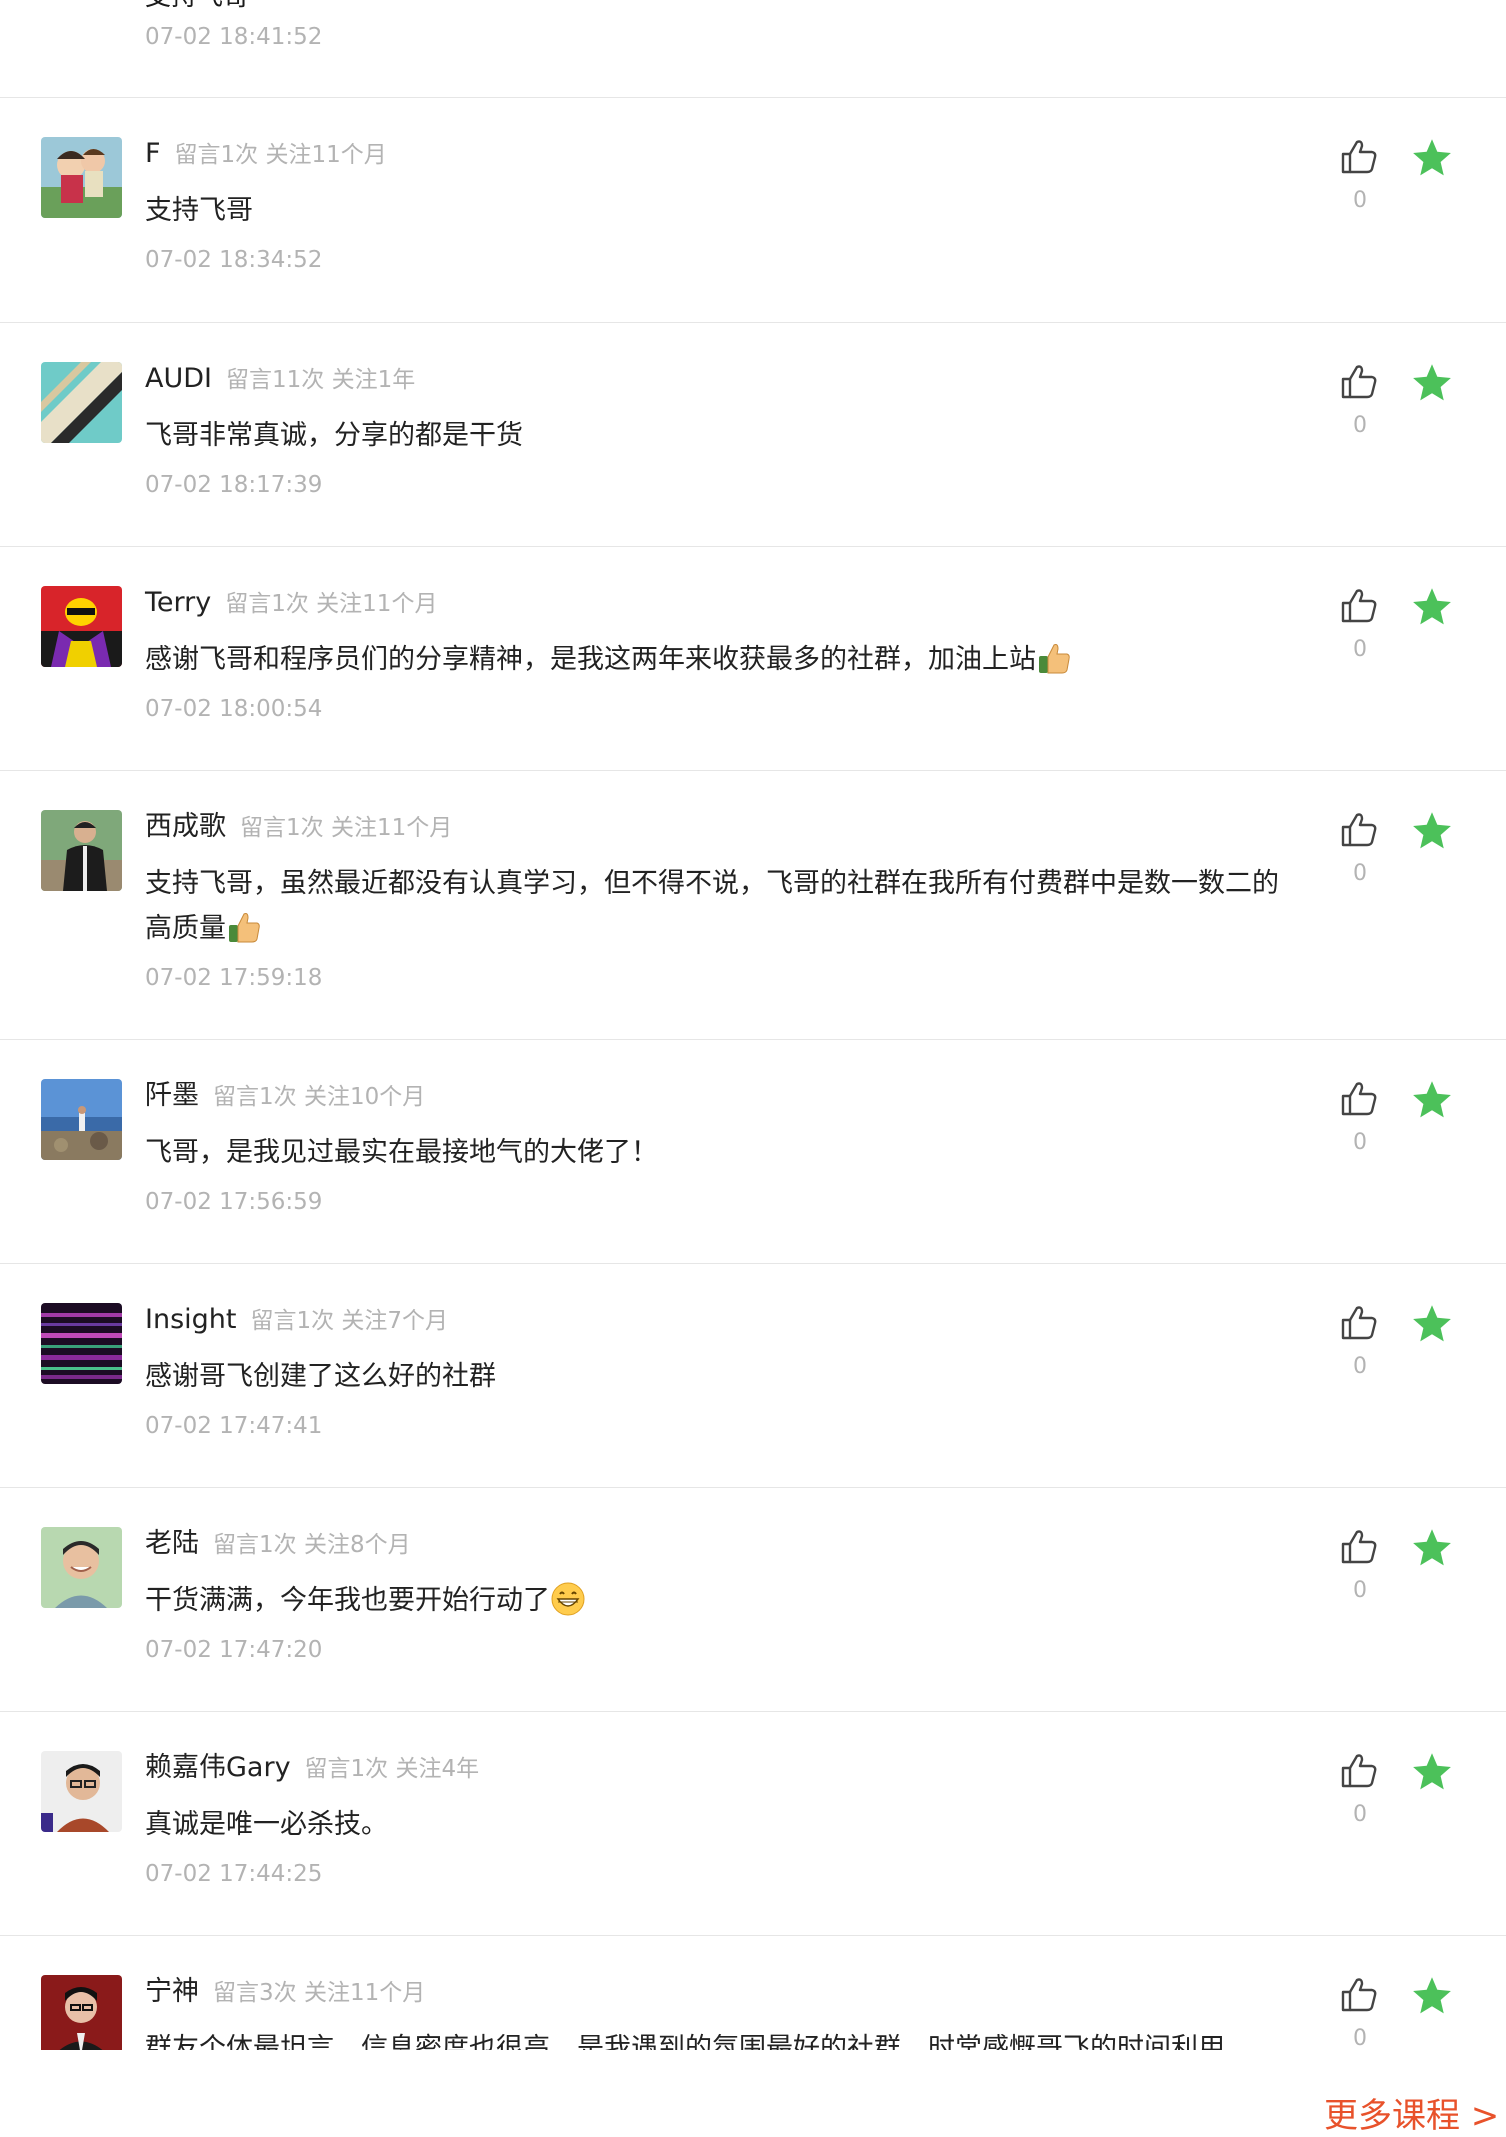  I want to click on author-name: Insight, so click(190, 1319).